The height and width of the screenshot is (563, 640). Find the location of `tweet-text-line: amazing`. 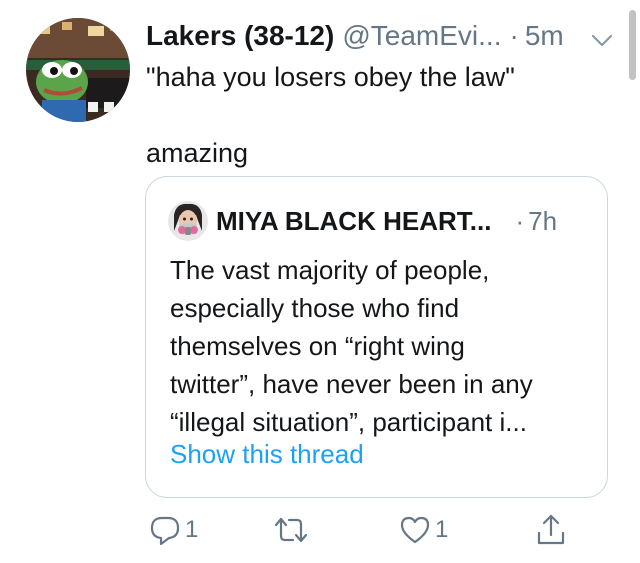

tweet-text-line: amazing is located at coordinates (197, 153).